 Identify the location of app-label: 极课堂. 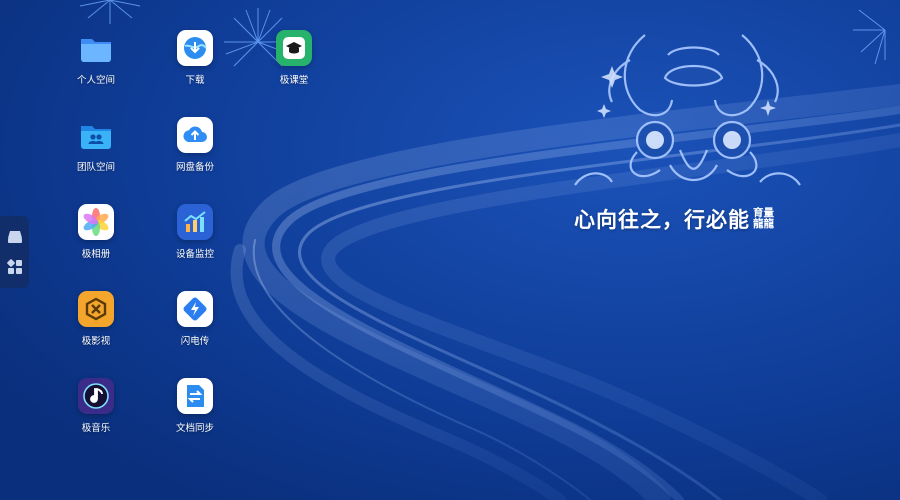
(294, 80).